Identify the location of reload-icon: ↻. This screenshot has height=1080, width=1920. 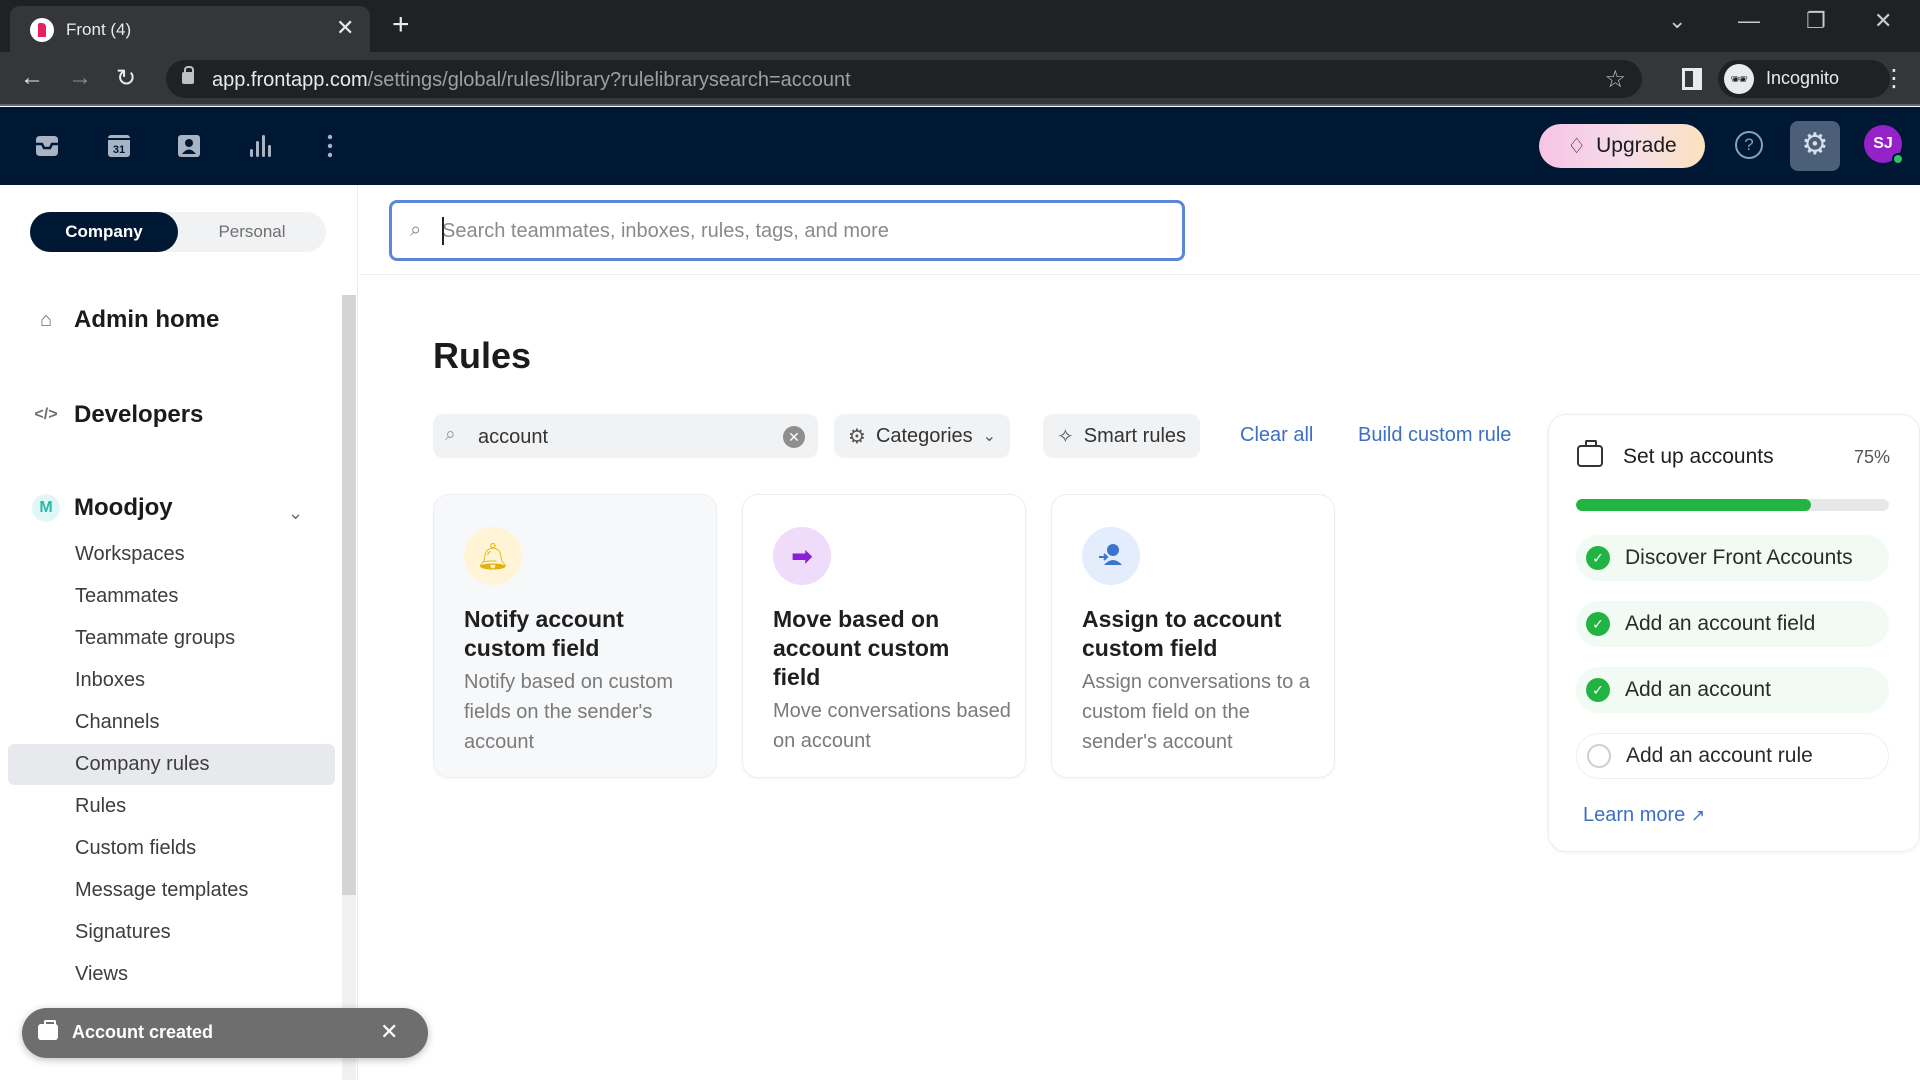
(126, 78).